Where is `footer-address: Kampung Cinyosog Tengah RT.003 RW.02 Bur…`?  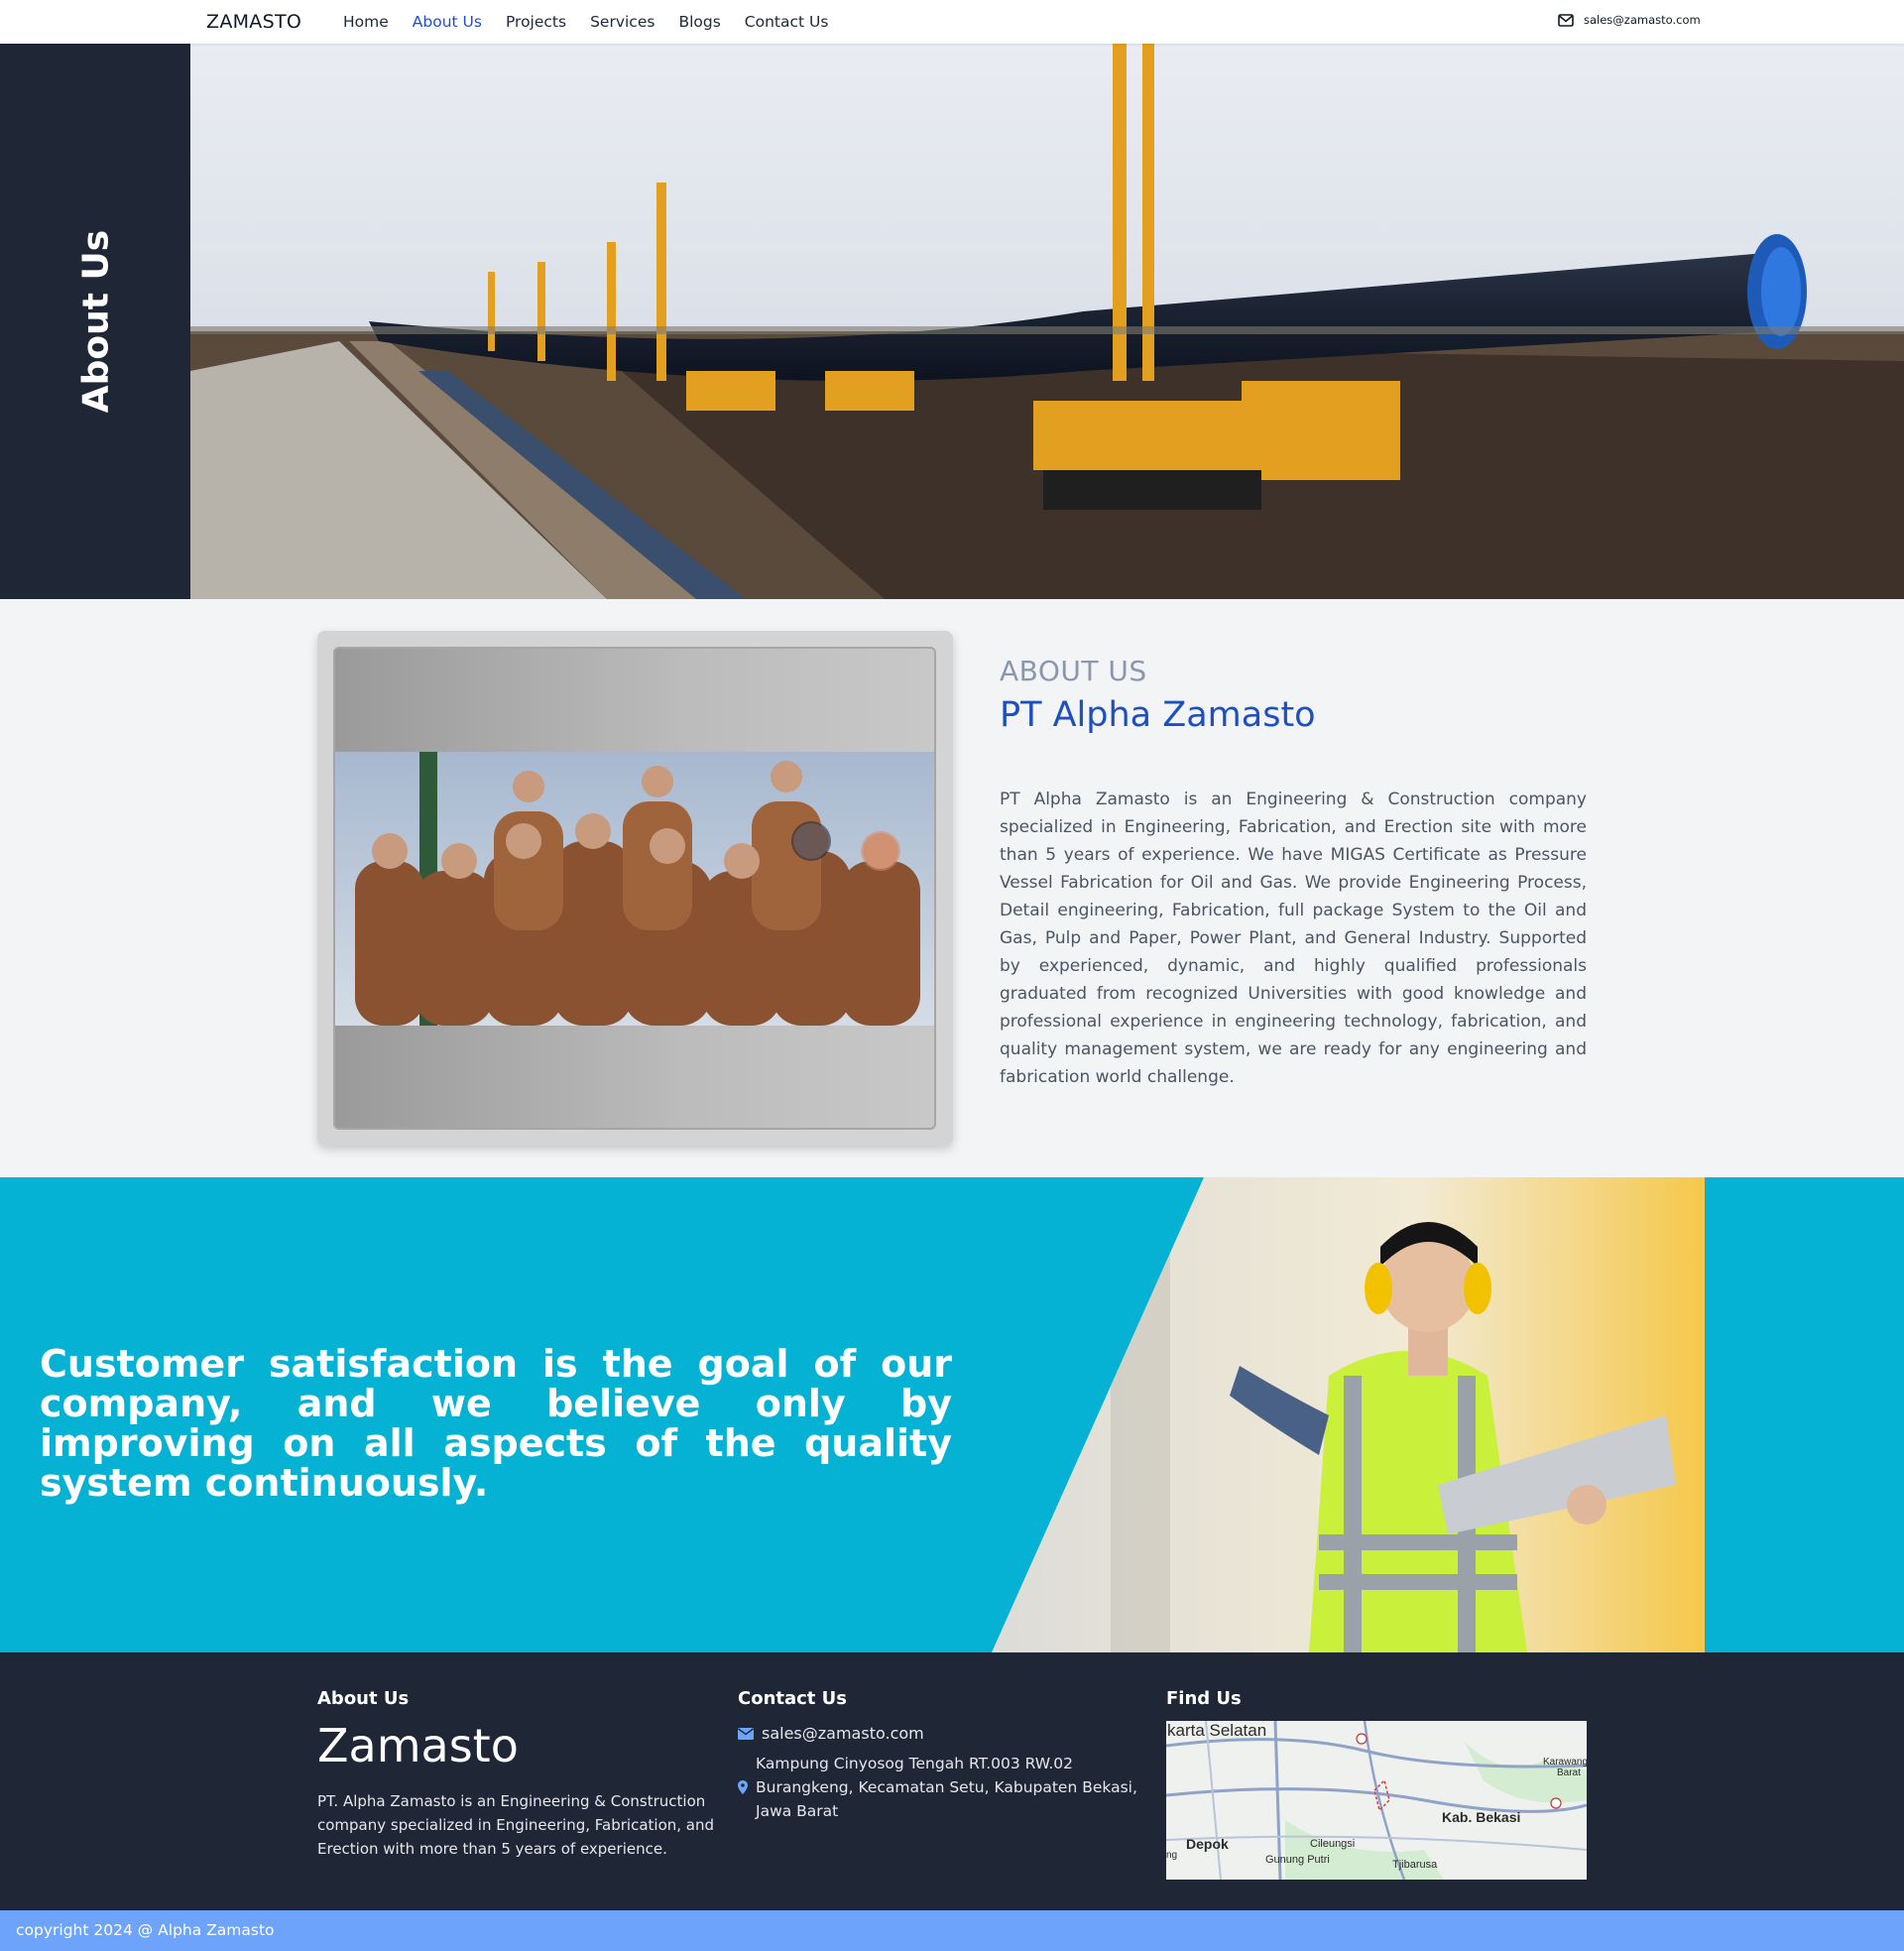 footer-address: Kampung Cinyosog Tengah RT.003 RW.02 Bur… is located at coordinates (940, 1787).